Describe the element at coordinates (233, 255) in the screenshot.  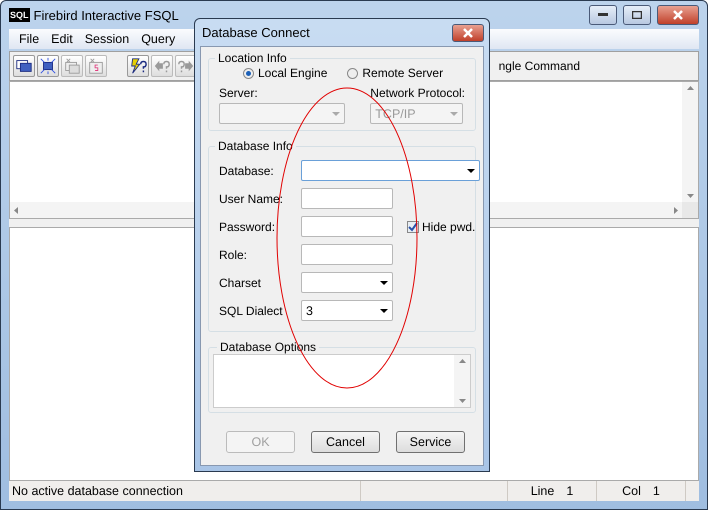
I see `field-label: Role:` at that location.